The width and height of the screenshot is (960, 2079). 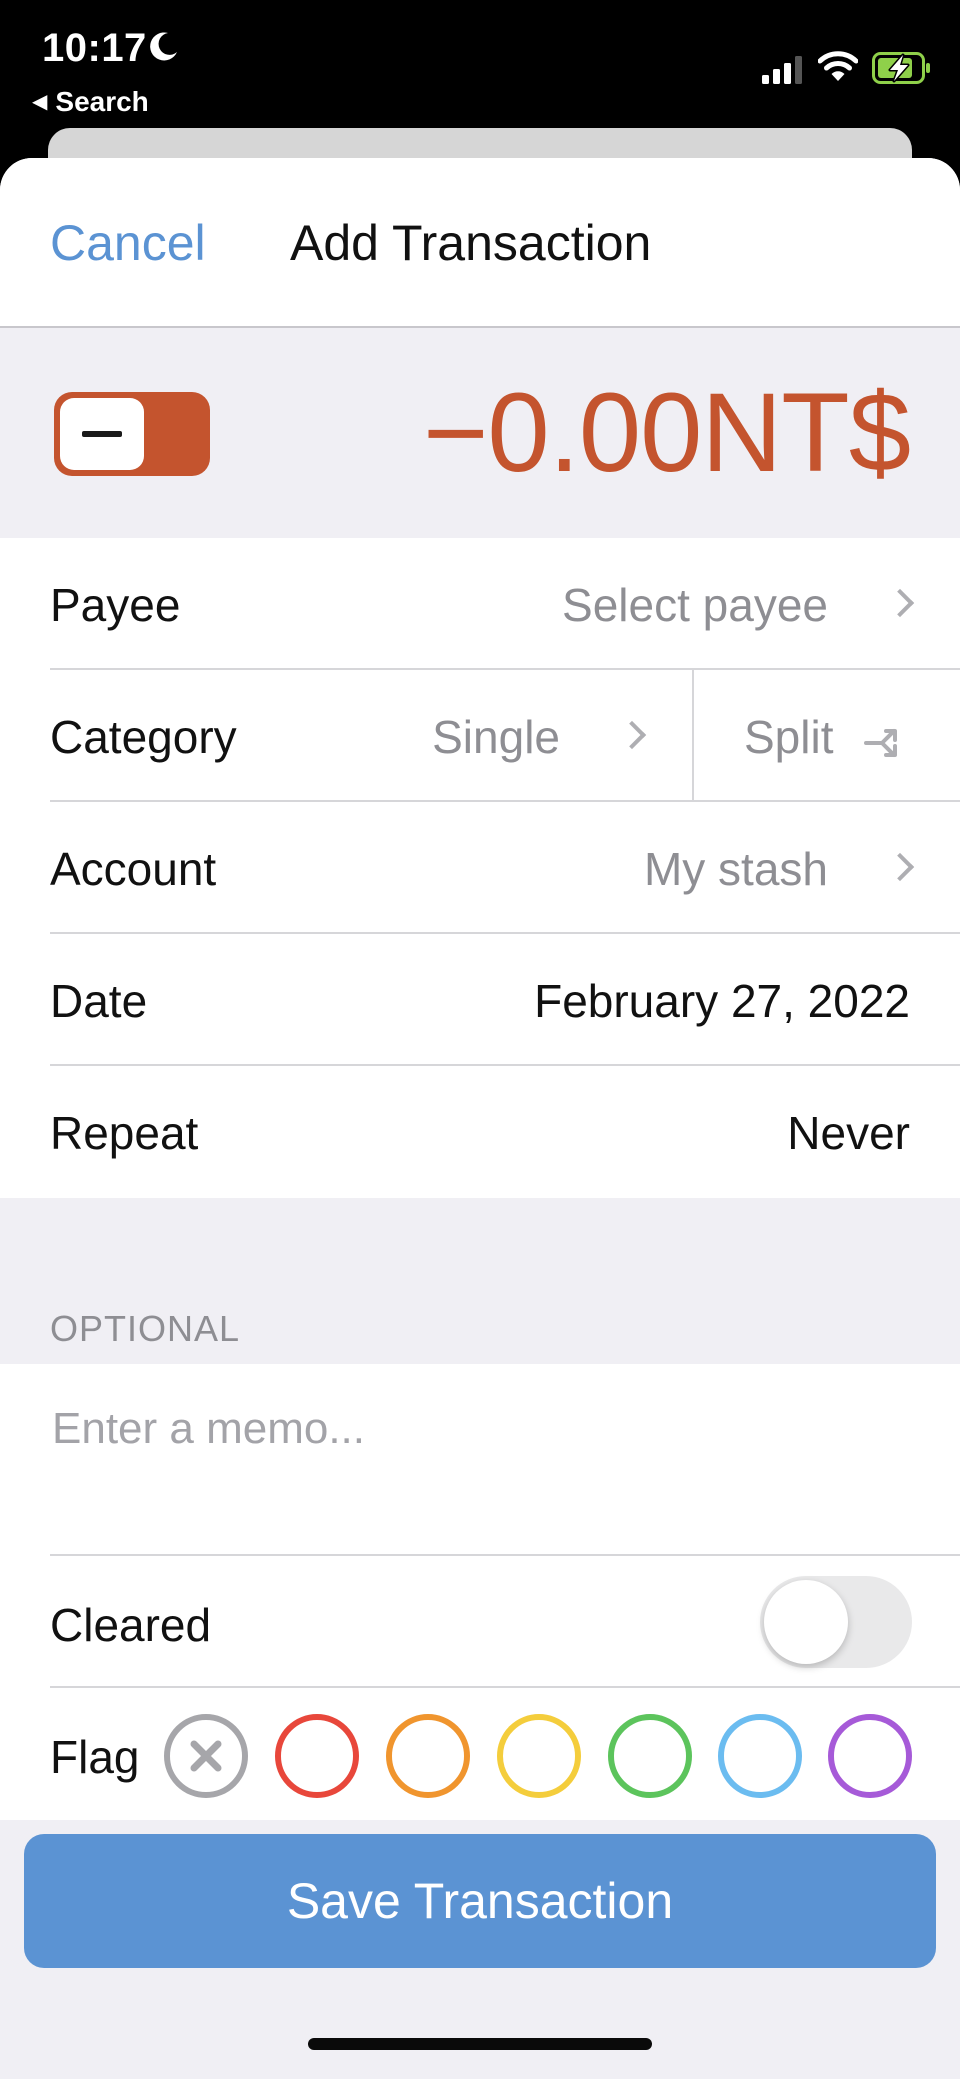 I want to click on battery-charging-icon, so click(x=901, y=68).